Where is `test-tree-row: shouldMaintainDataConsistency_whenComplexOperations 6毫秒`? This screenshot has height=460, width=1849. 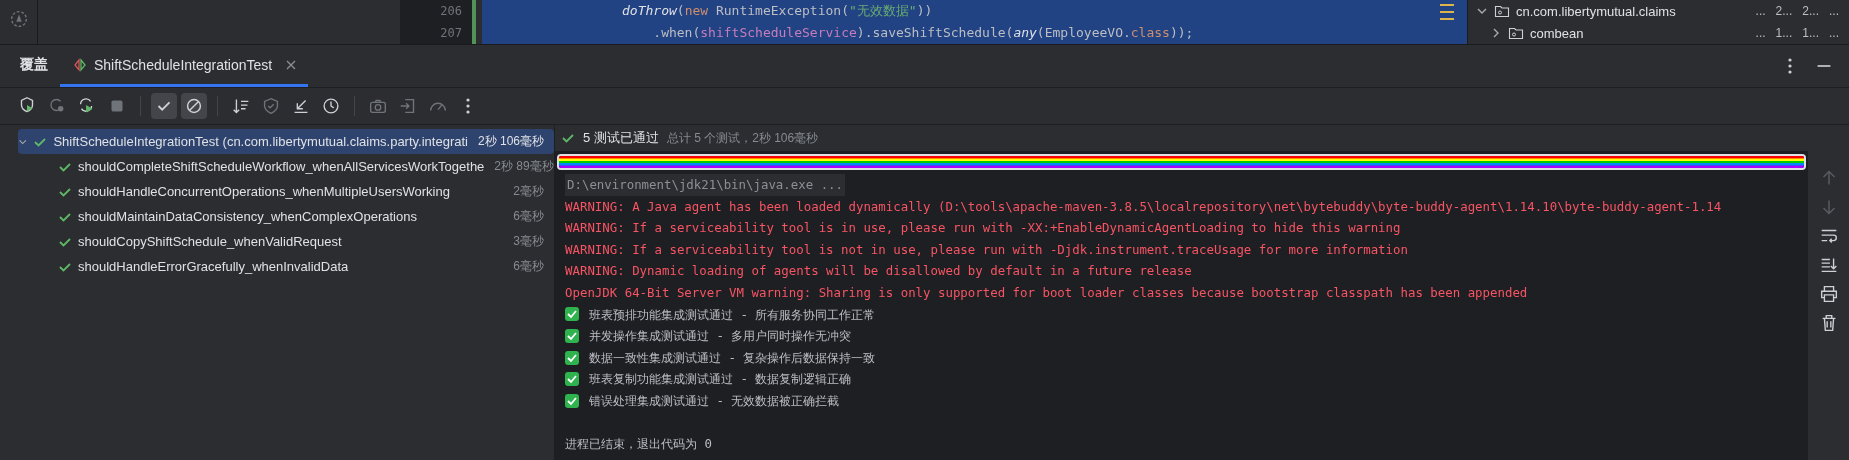 test-tree-row: shouldMaintainDataConsistency_whenComplexOperations 6毫秒 is located at coordinates (286, 216).